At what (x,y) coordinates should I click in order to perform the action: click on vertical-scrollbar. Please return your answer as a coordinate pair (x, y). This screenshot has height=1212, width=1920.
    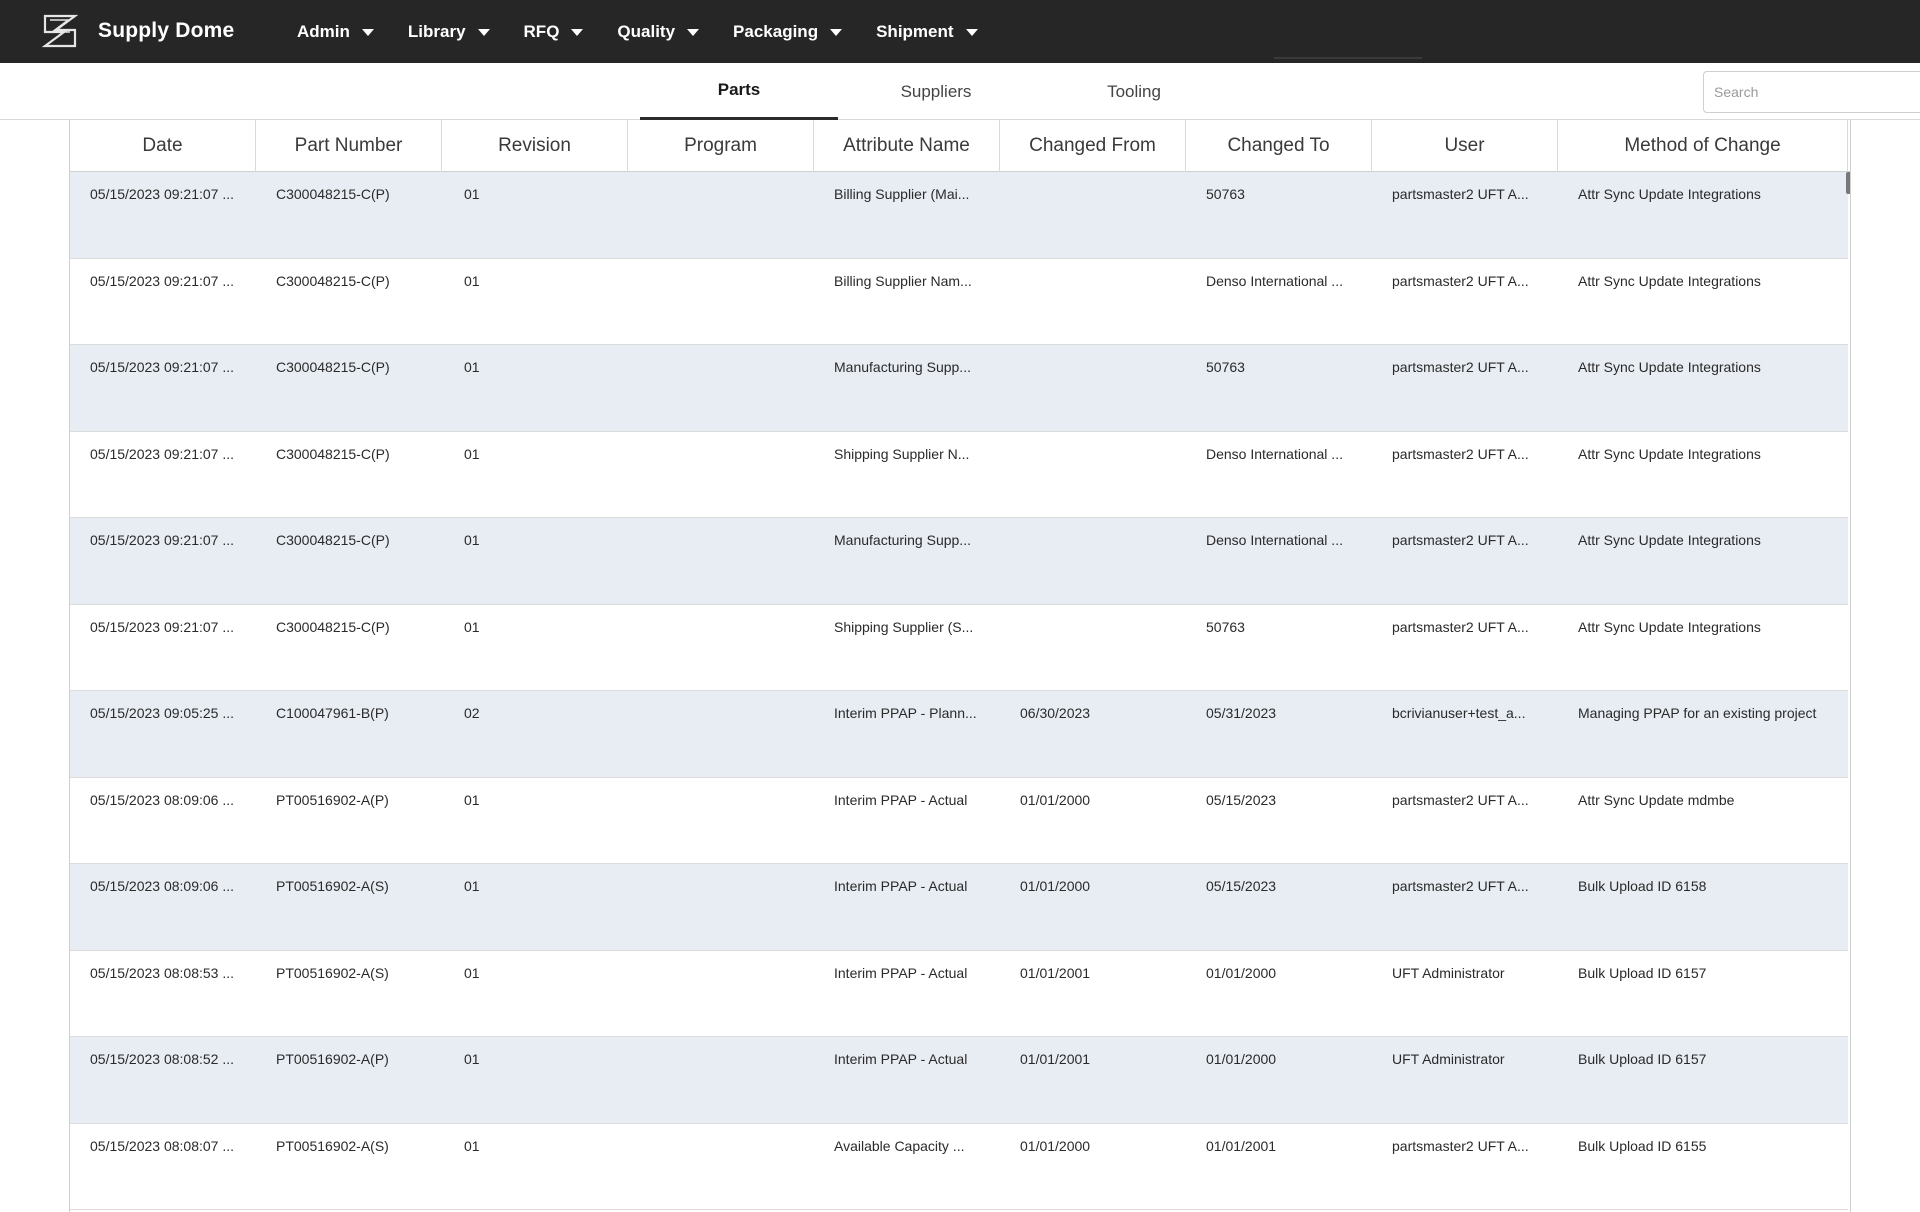
    Looking at the image, I should click on (1848, 183).